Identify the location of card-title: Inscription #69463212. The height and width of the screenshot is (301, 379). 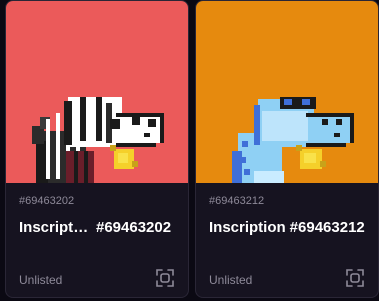
(290, 227).